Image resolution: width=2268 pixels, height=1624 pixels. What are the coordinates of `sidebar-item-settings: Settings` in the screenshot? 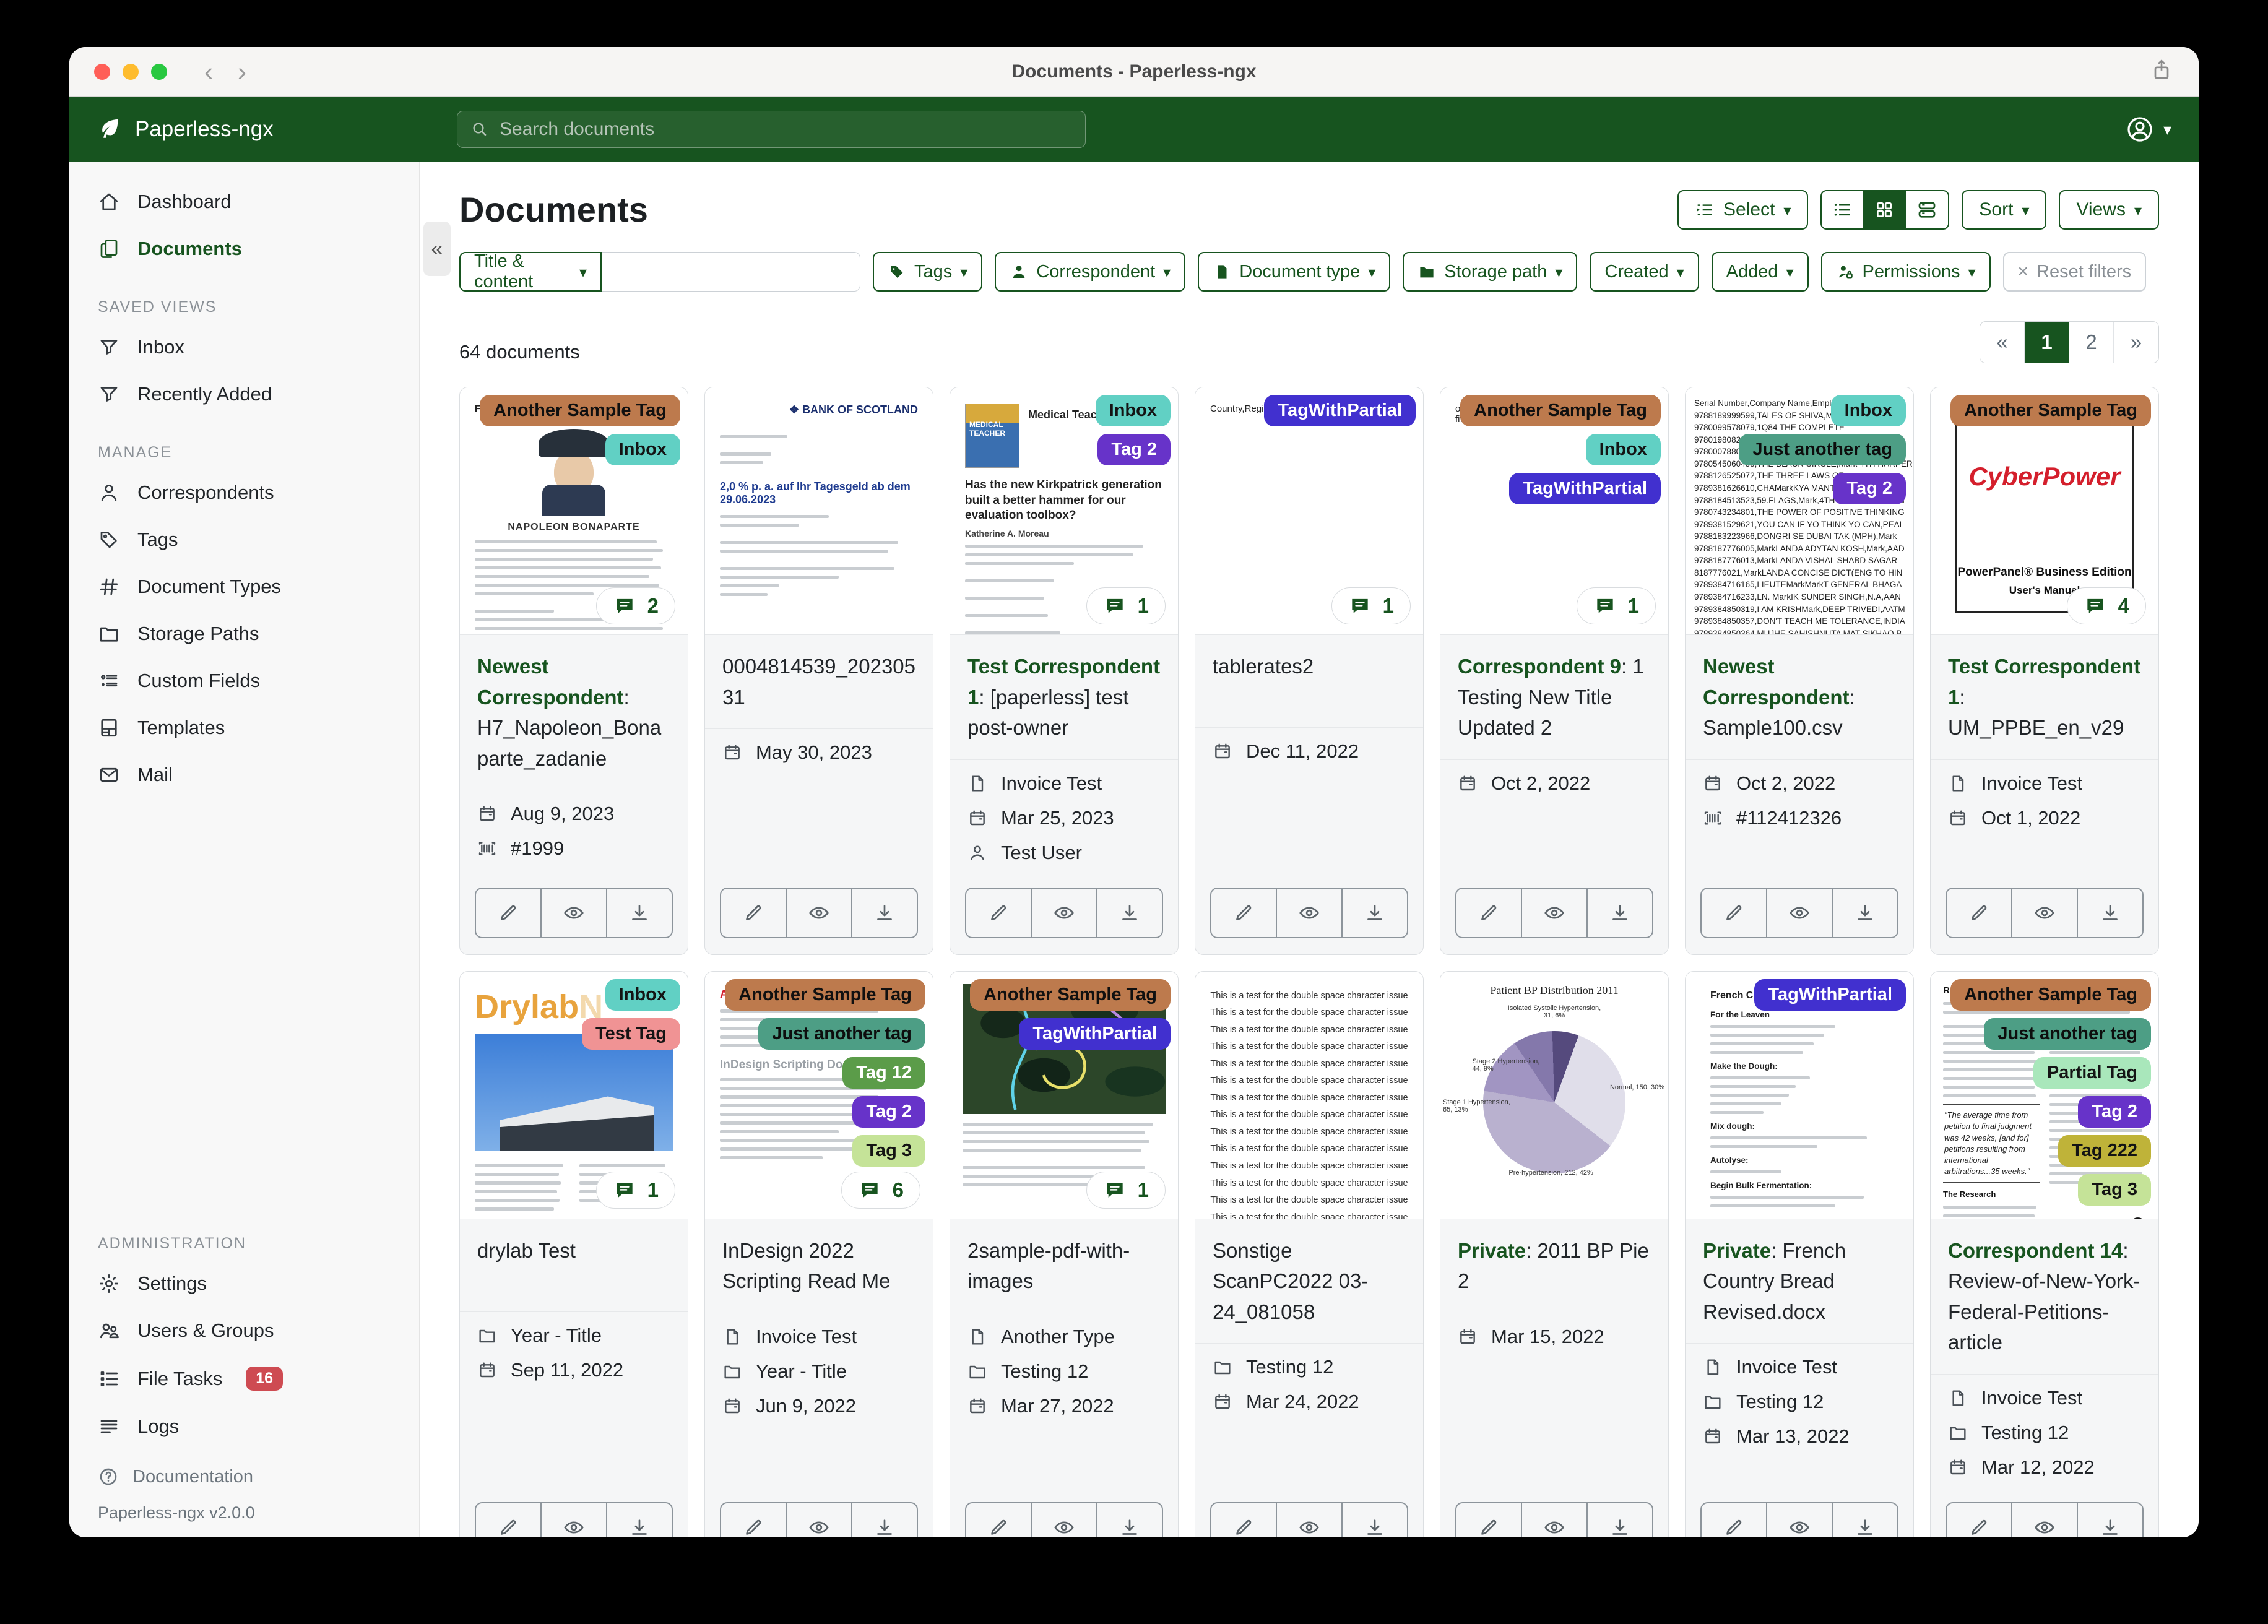 It's located at (244, 1283).